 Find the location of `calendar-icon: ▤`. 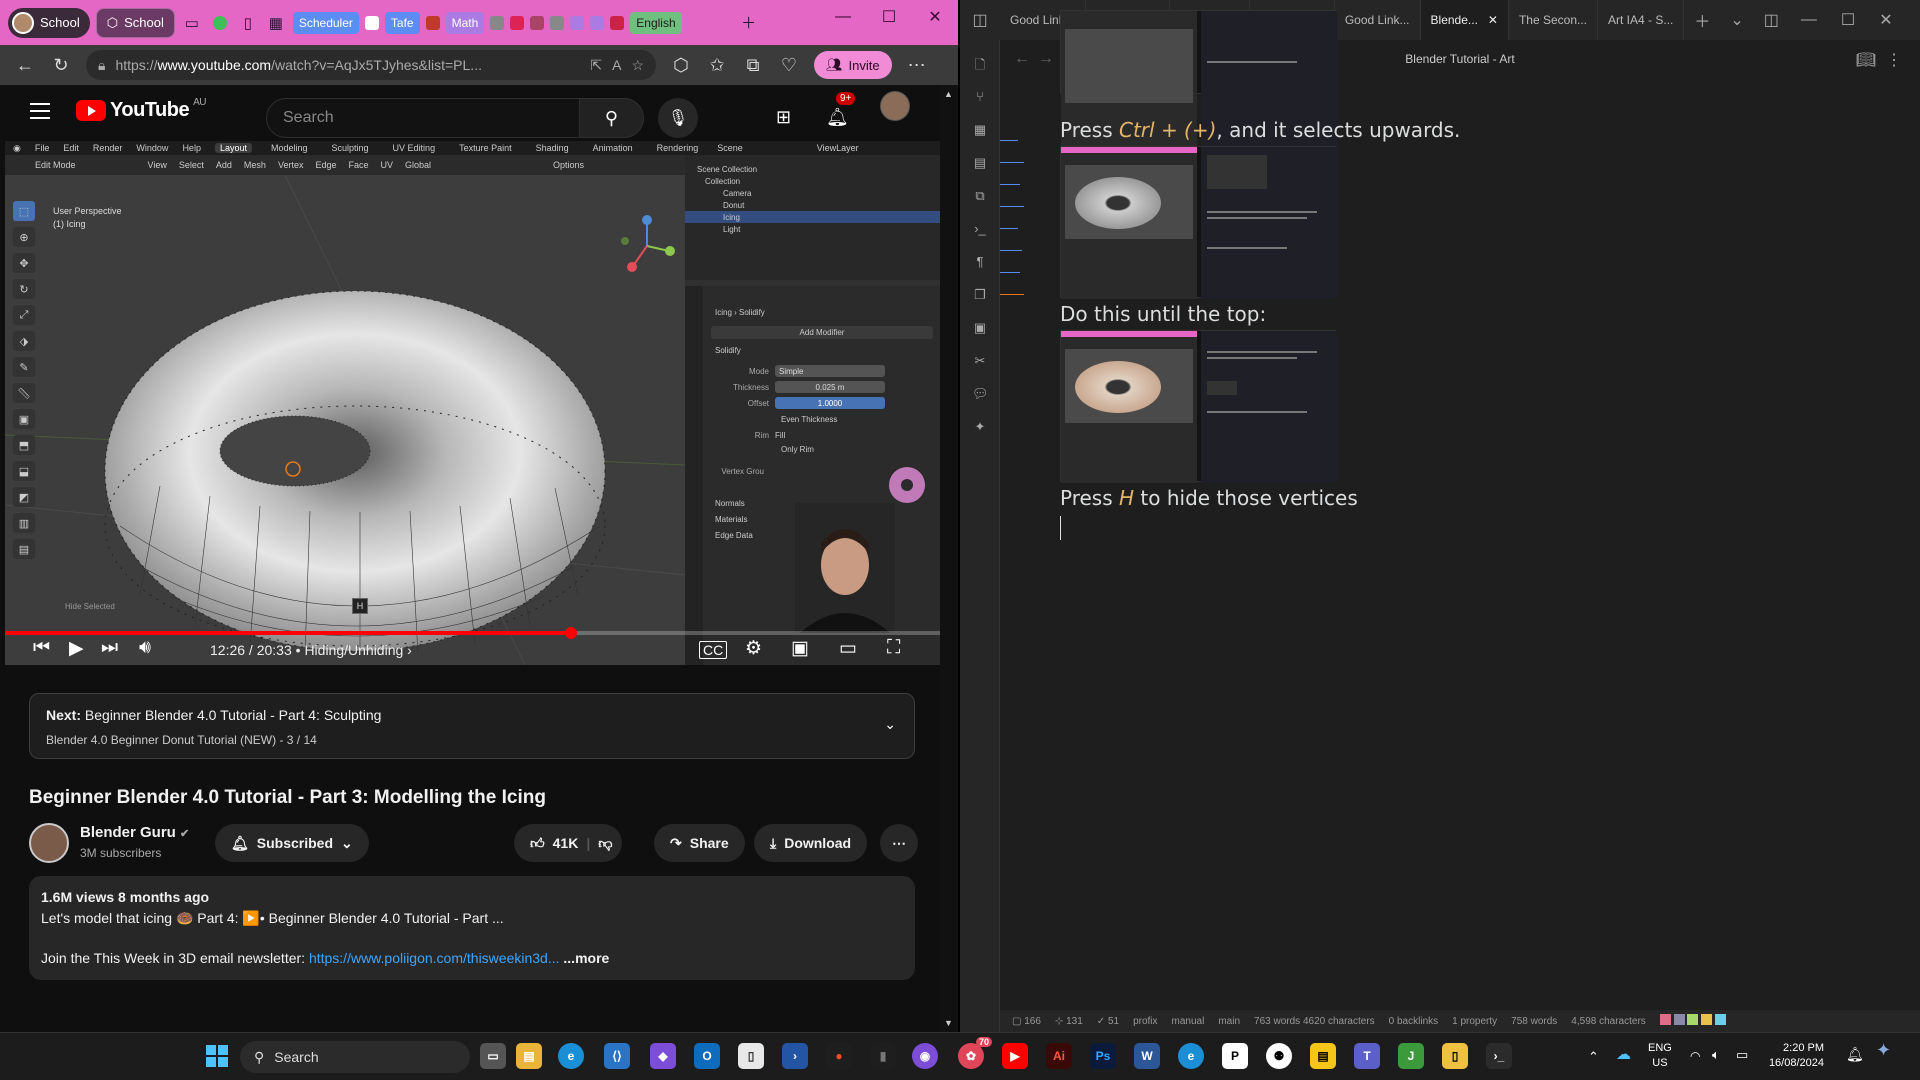

calendar-icon: ▤ is located at coordinates (980, 163).